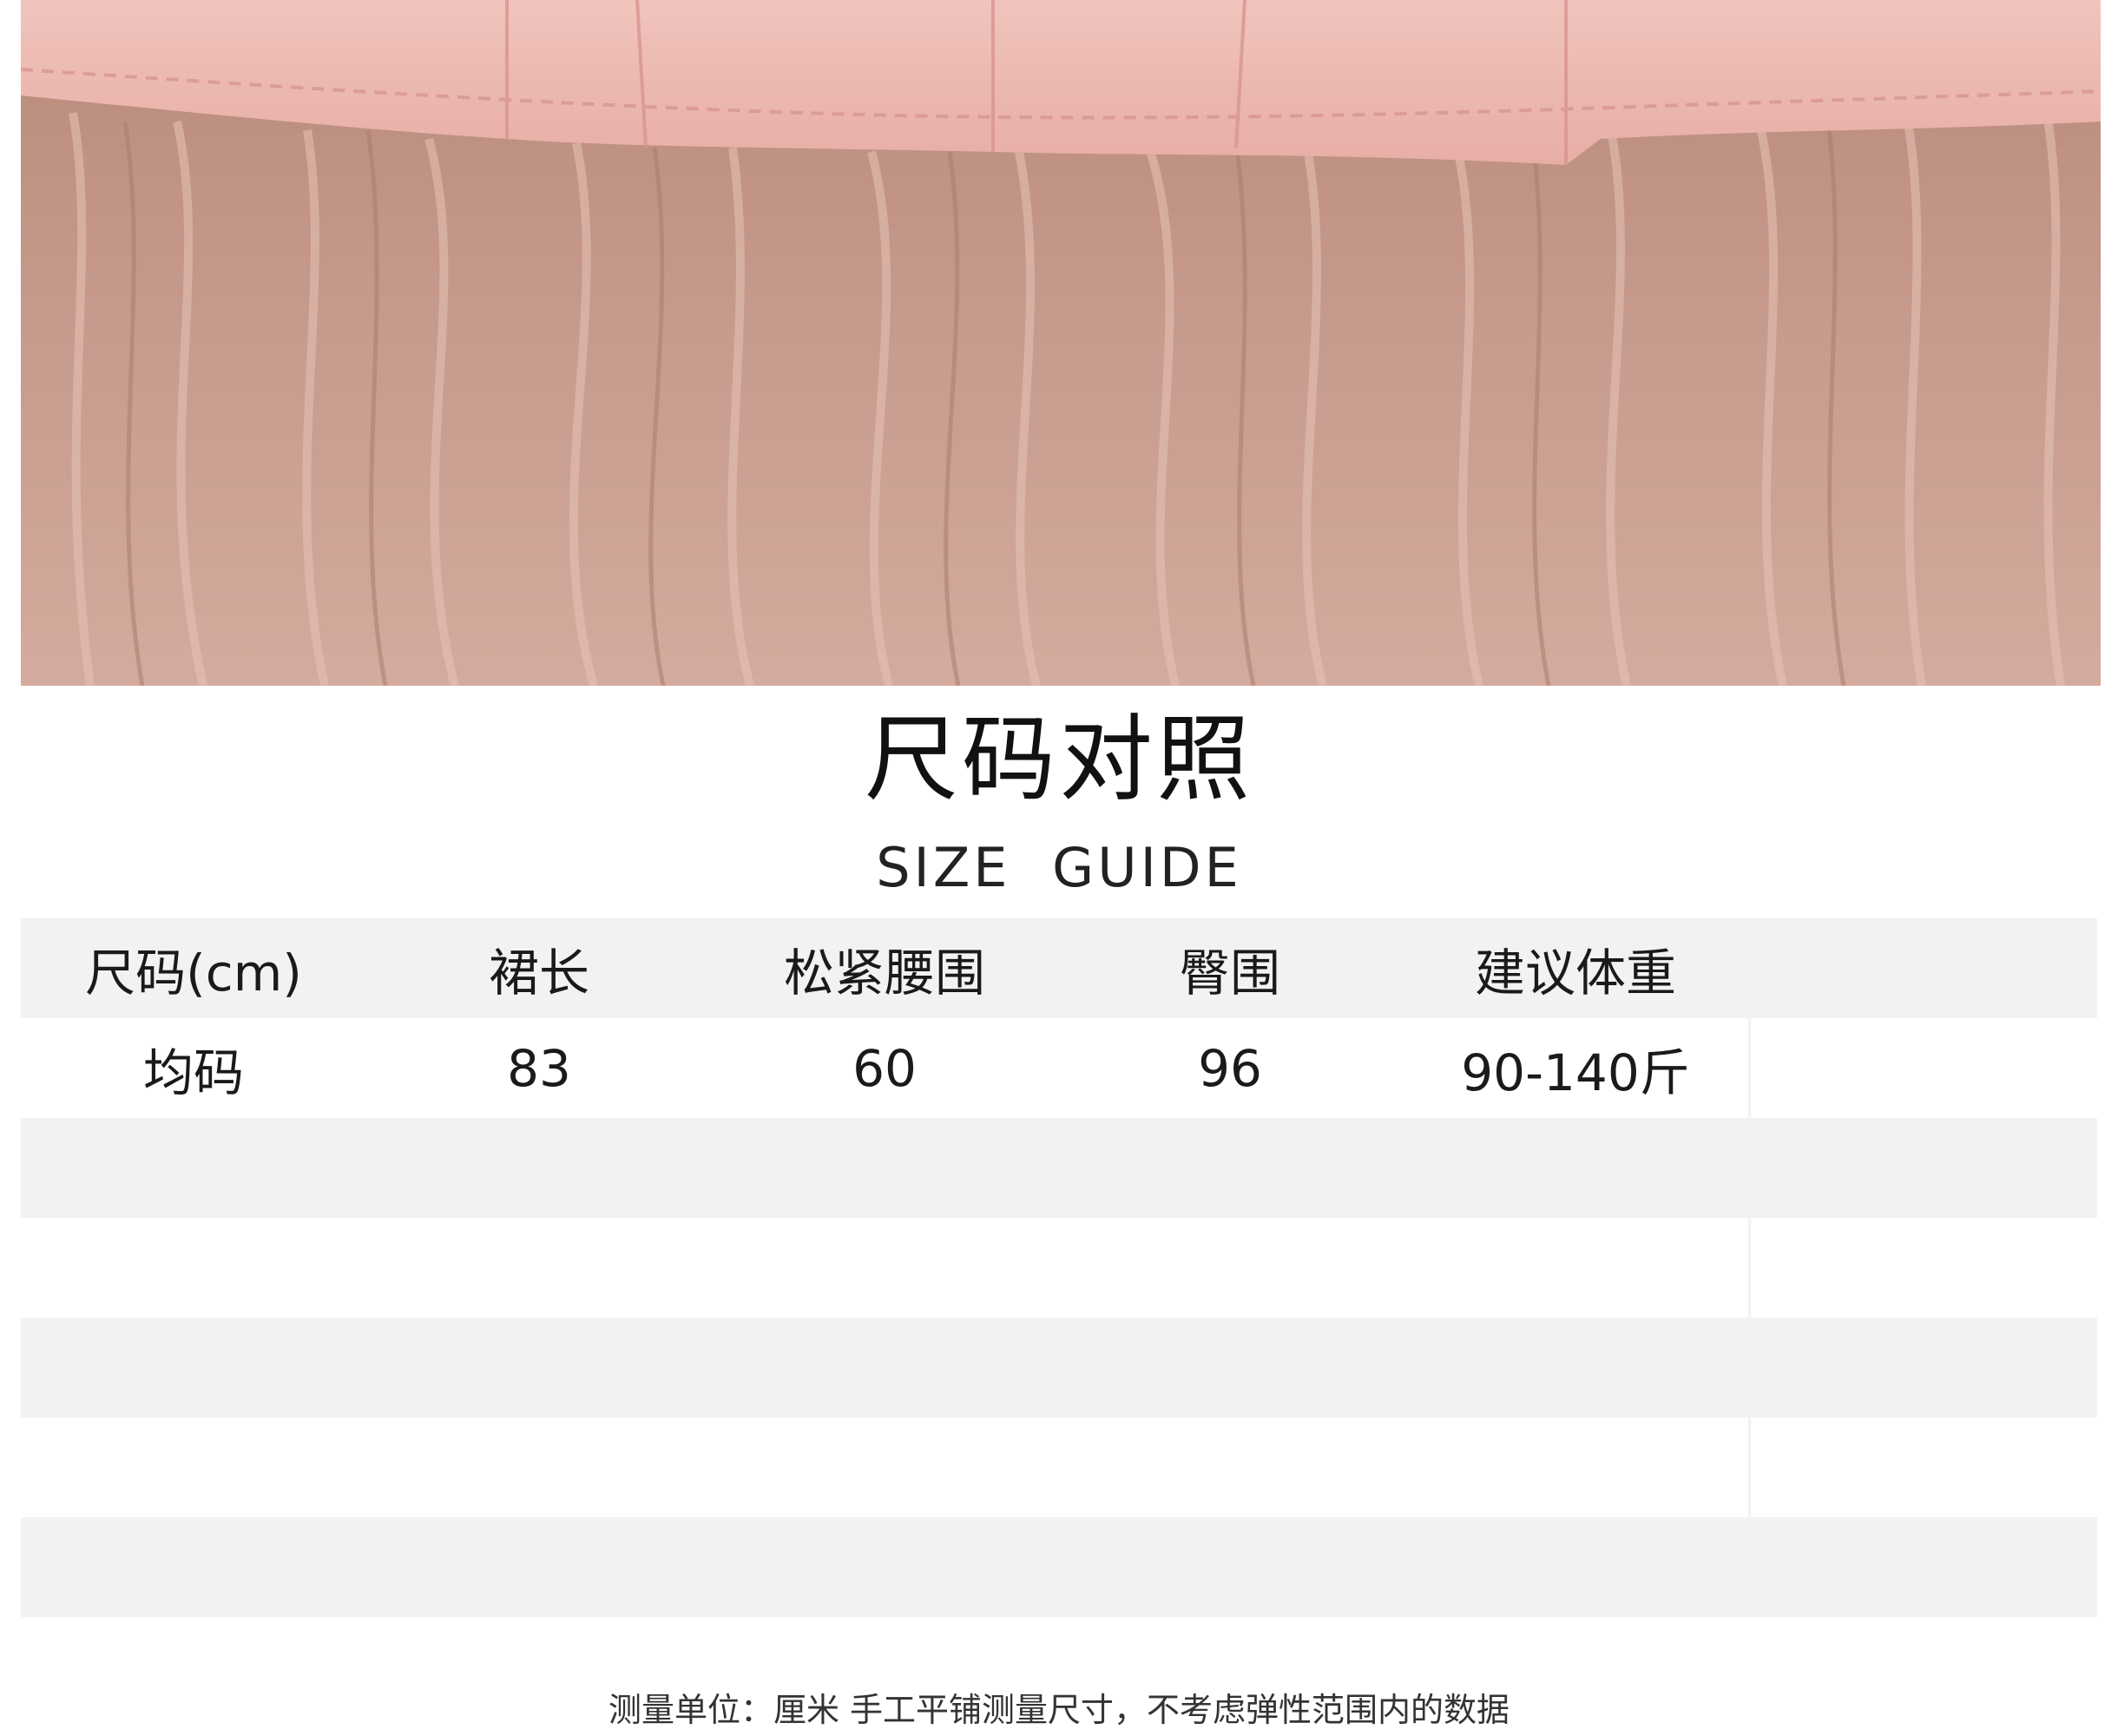 The height and width of the screenshot is (1736, 2118). What do you see at coordinates (1059, 1710) in the screenshot?
I see `measurement-note: 测量单位：厘米 手工平铺测量尺寸，不考虑弹性范围内的数据` at bounding box center [1059, 1710].